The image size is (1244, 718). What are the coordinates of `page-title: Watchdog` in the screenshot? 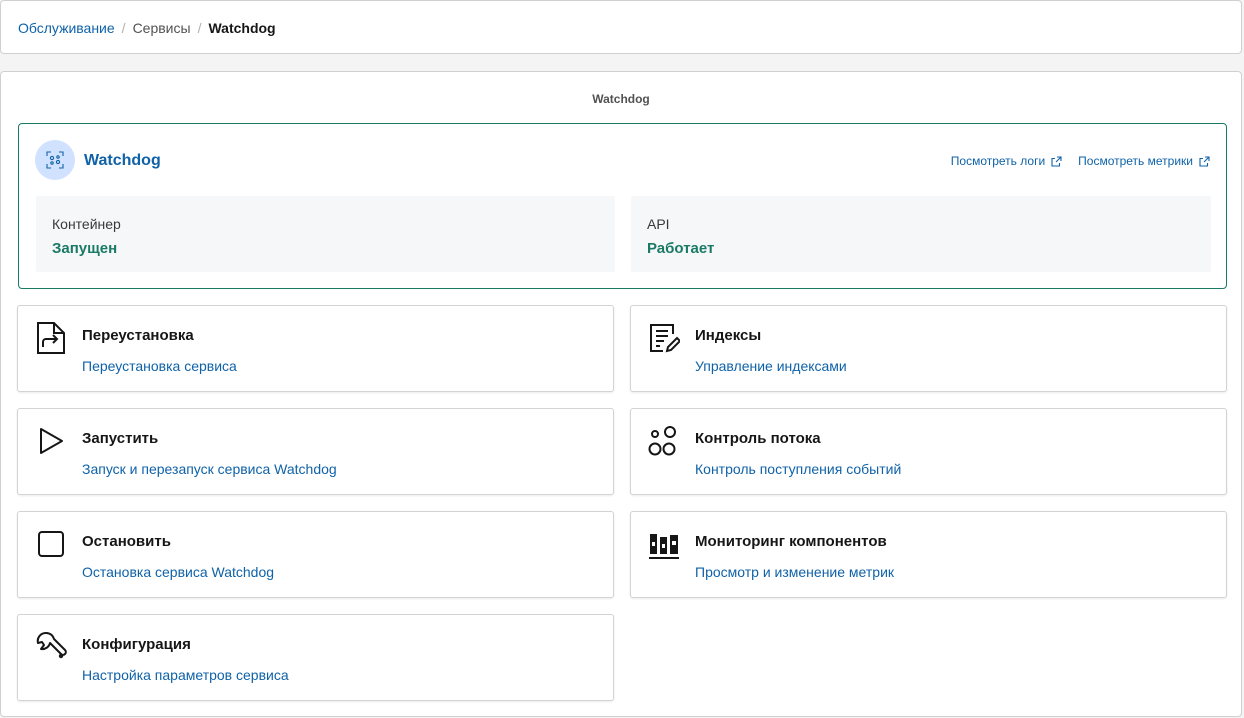 It's located at (621, 99).